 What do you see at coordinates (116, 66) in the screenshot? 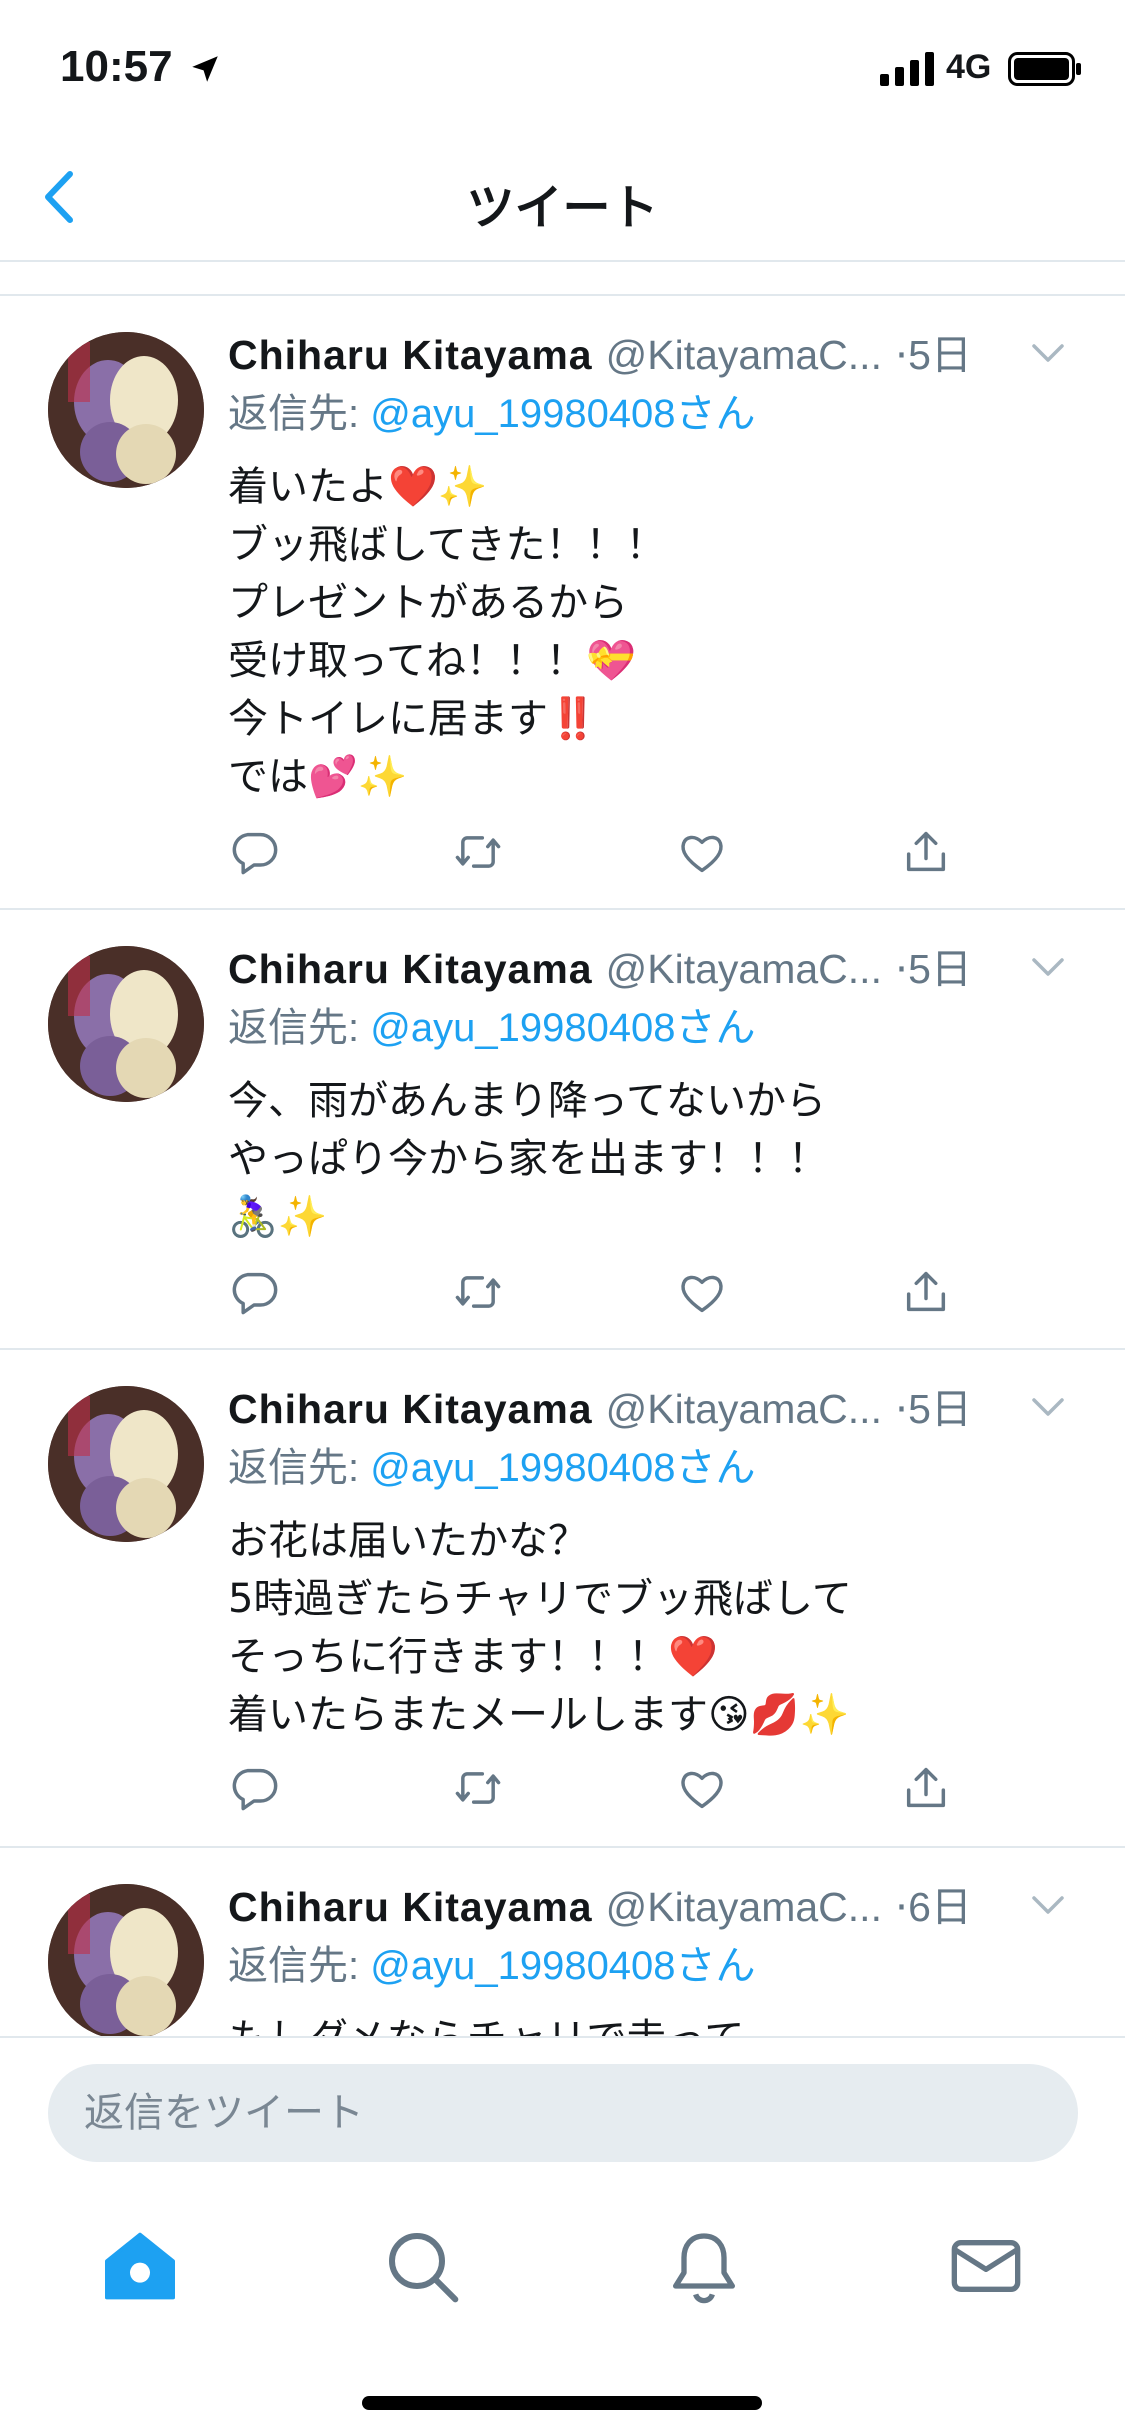
I see `status-time: 10:57` at bounding box center [116, 66].